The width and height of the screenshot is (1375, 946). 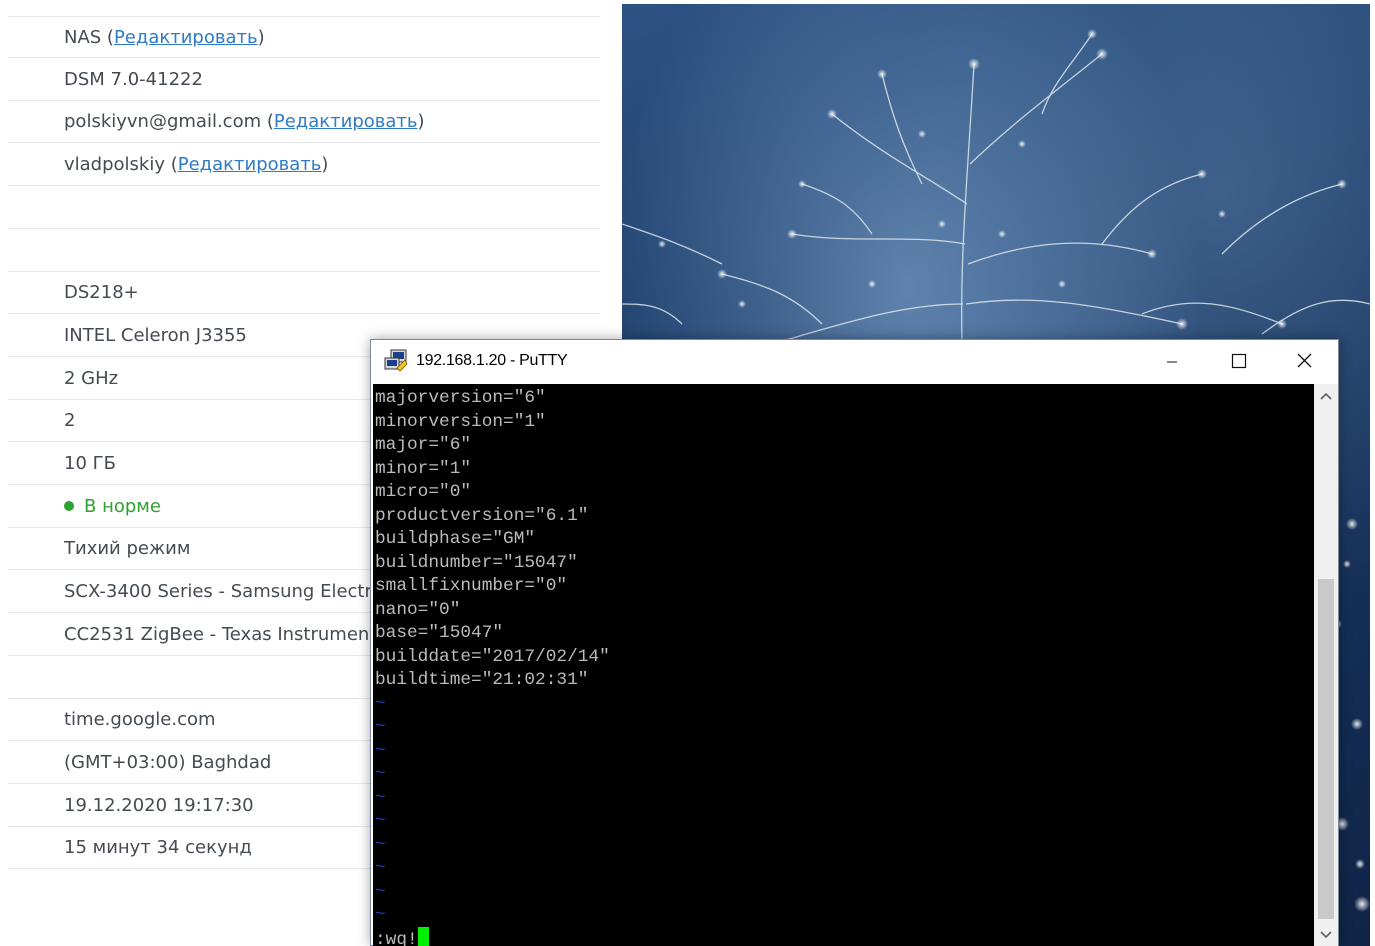 I want to click on maximize-icon, so click(x=1239, y=361).